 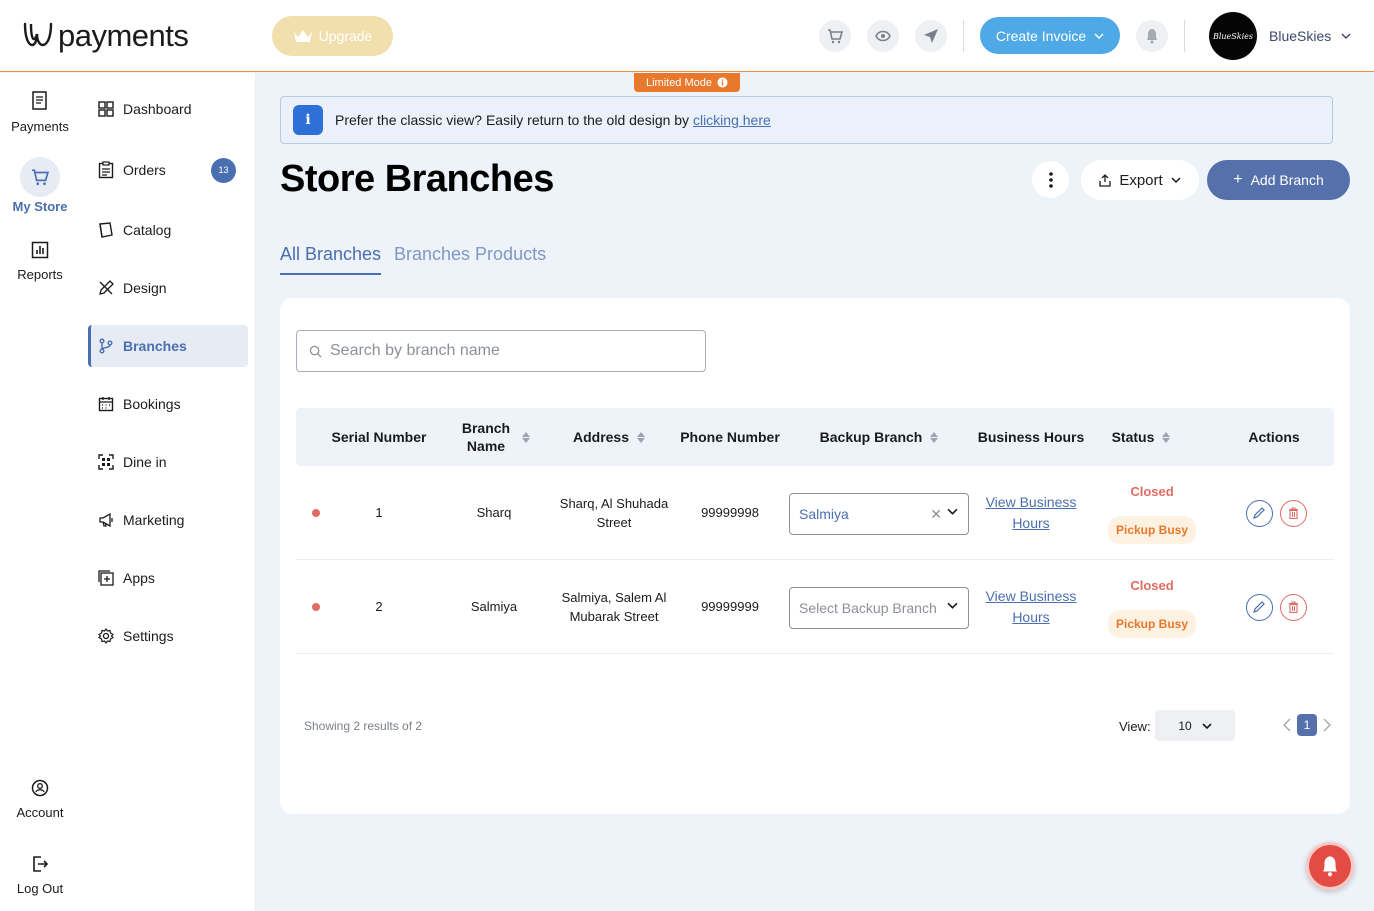 What do you see at coordinates (40, 799) in the screenshot?
I see `rail-item-account: Account` at bounding box center [40, 799].